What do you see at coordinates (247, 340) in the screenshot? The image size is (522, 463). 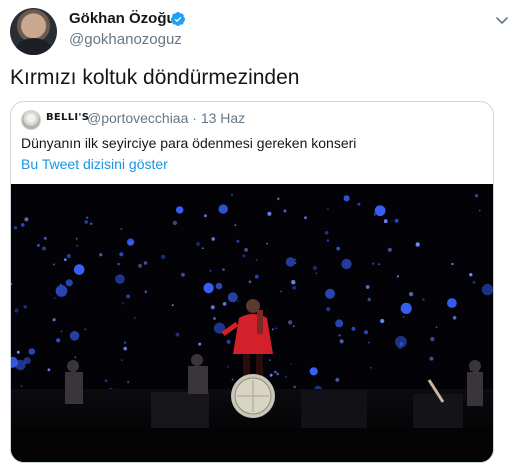 I see `performer` at bounding box center [247, 340].